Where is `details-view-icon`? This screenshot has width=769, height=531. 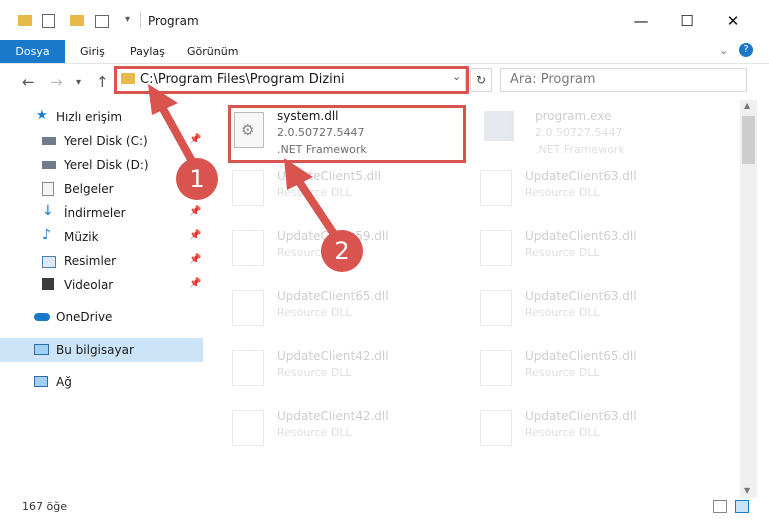 details-view-icon is located at coordinates (720, 506).